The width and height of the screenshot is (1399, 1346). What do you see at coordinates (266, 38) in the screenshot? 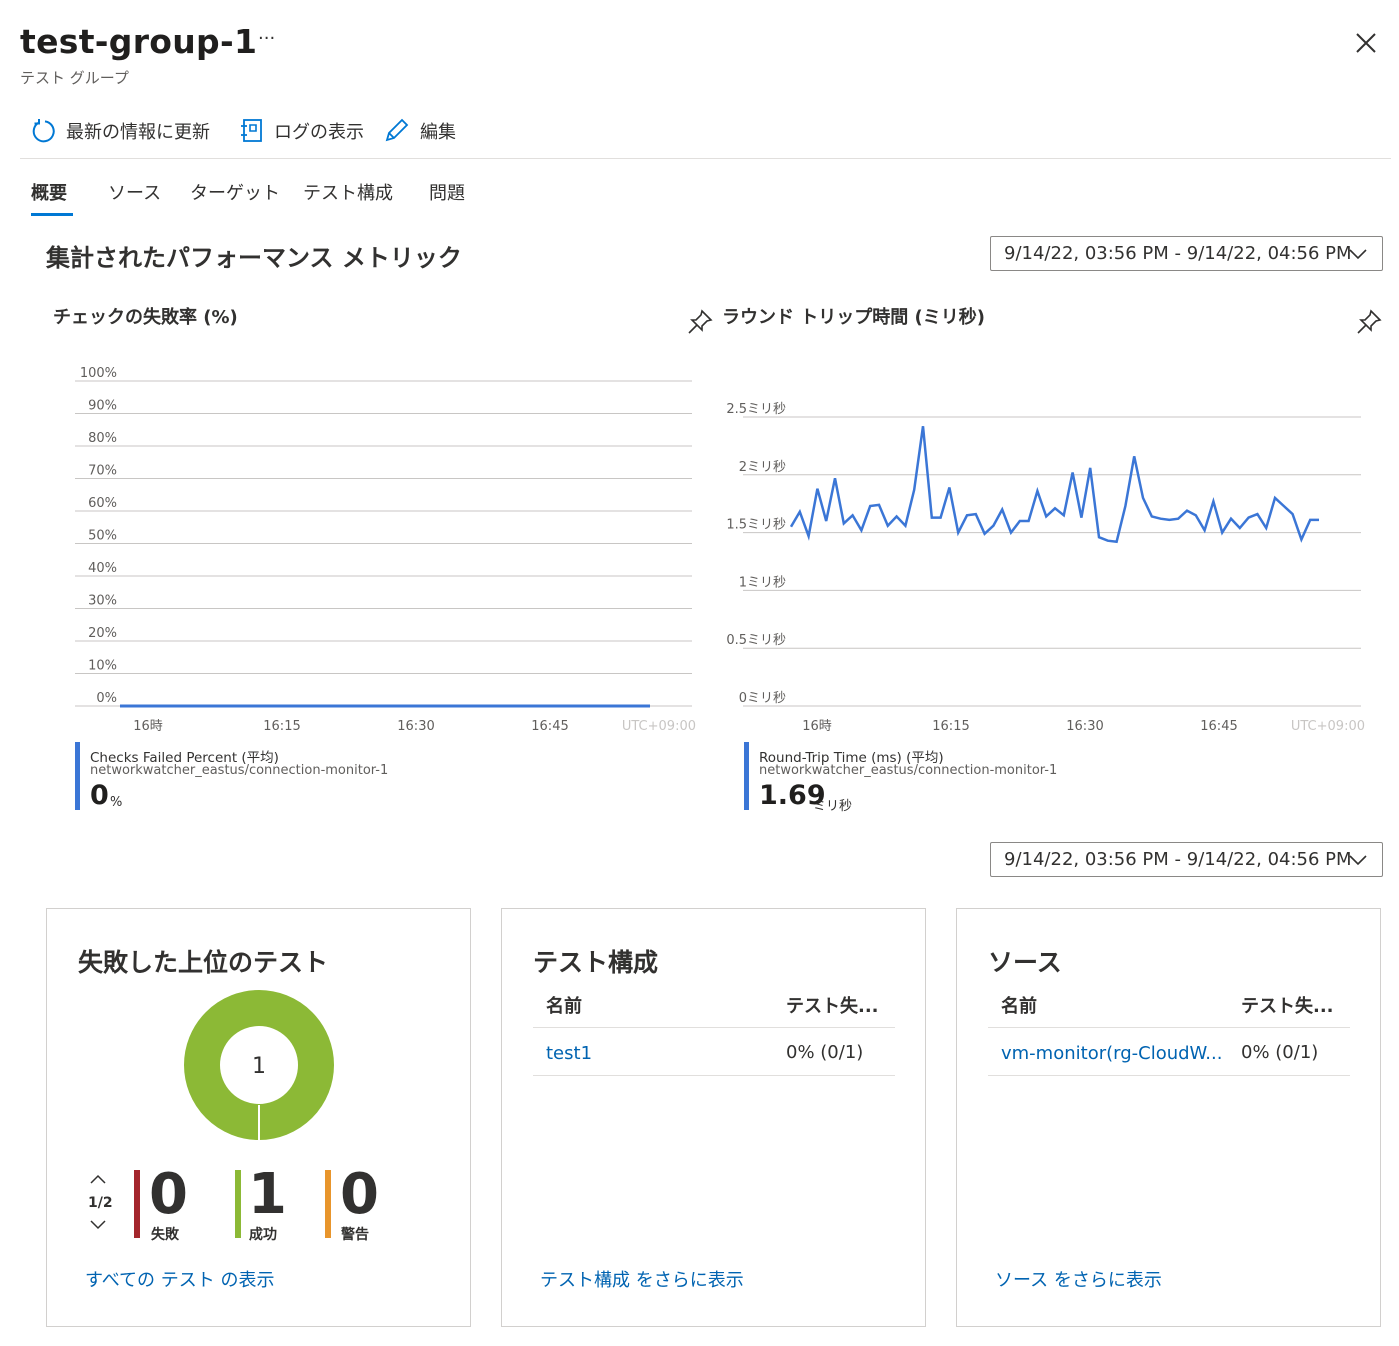
I see `more-options-button: ···` at bounding box center [266, 38].